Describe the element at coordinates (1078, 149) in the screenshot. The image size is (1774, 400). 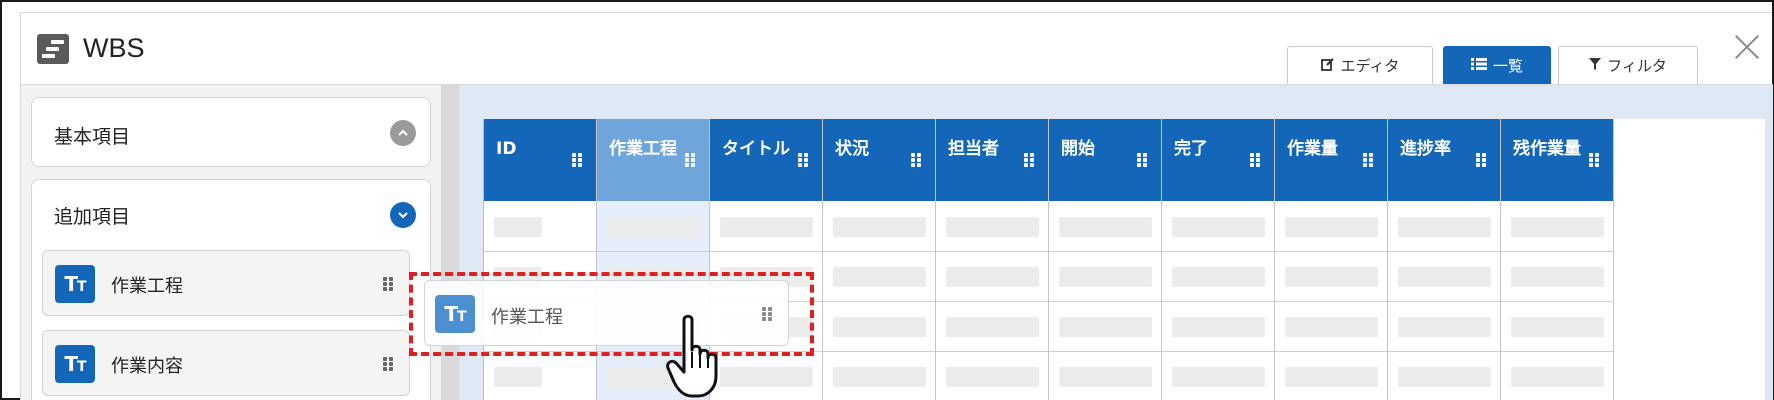
I see `column-header-label: 開始` at that location.